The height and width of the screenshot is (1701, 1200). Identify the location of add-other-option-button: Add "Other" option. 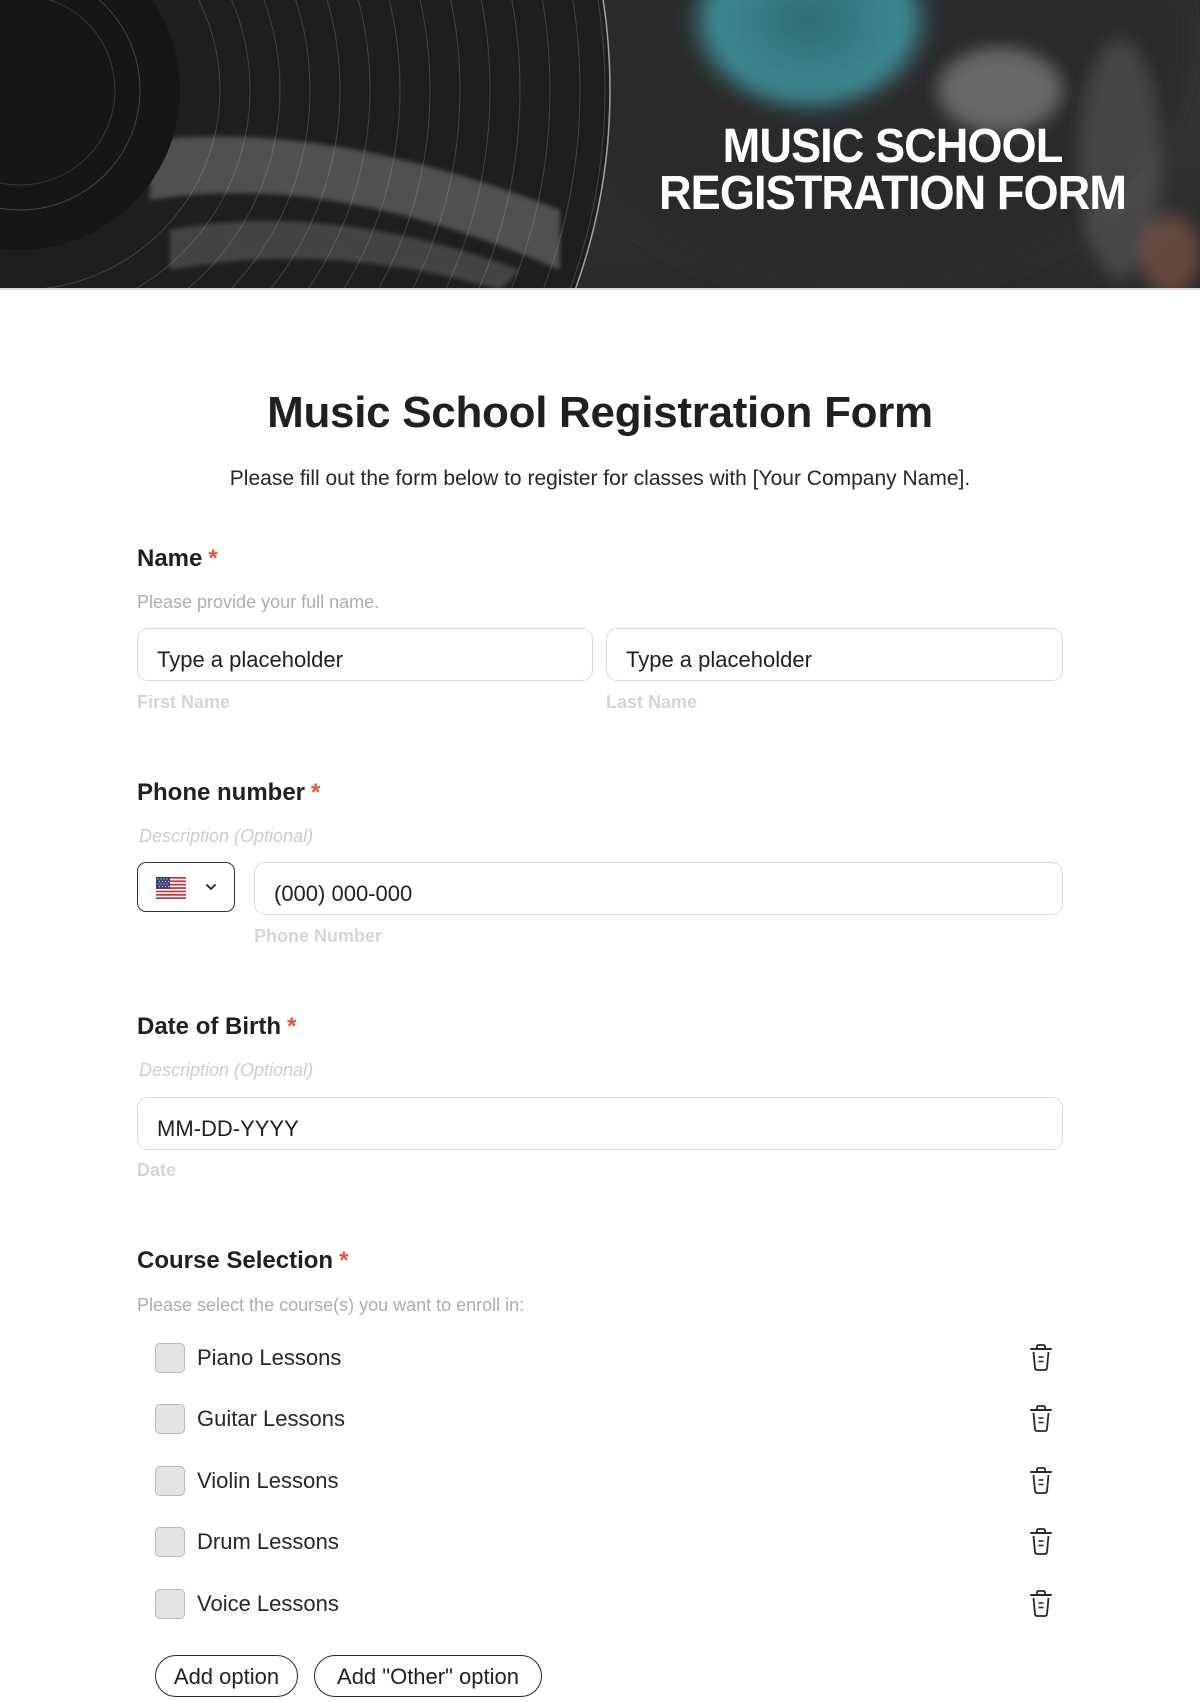
(428, 1676).